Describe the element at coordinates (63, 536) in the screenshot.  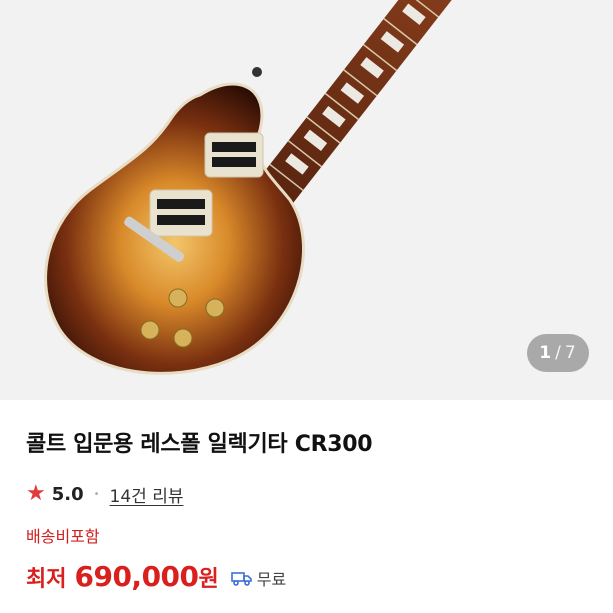
I see `shipping-included-note: 배송비포함` at that location.